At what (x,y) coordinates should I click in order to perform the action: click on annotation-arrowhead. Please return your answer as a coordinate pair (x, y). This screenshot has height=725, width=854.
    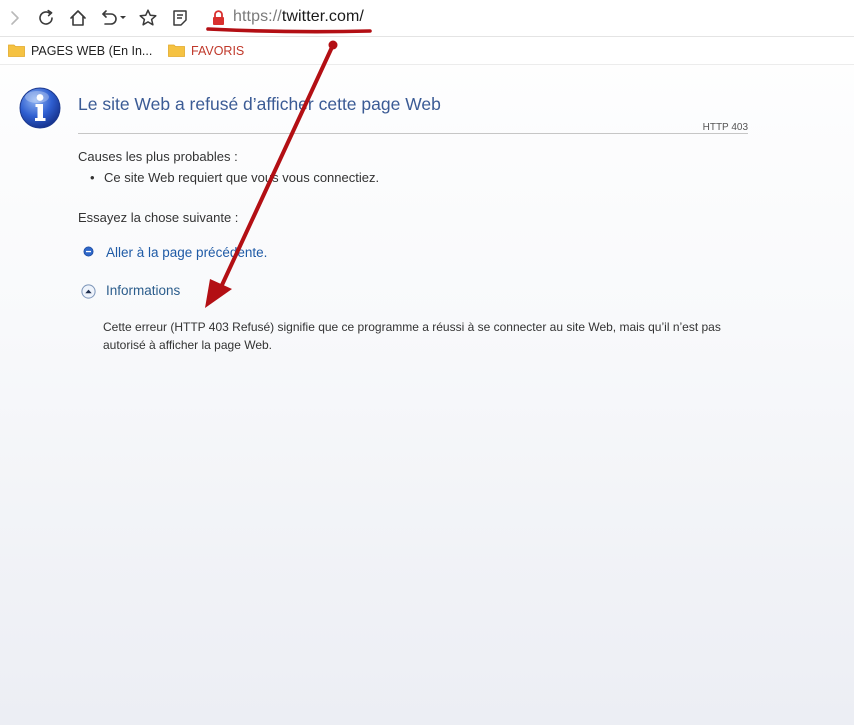
    Looking at the image, I should click on (218, 293).